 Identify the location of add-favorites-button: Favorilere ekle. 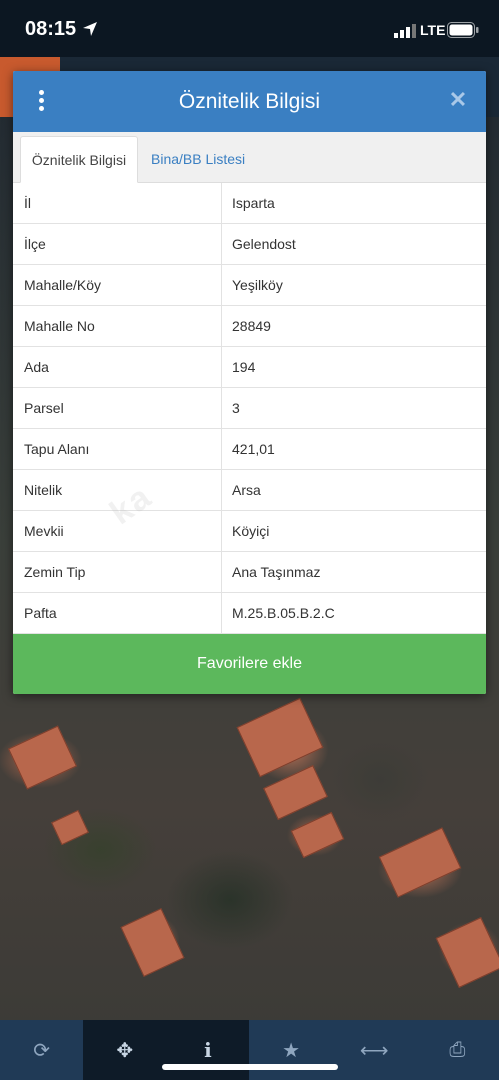
(249, 664).